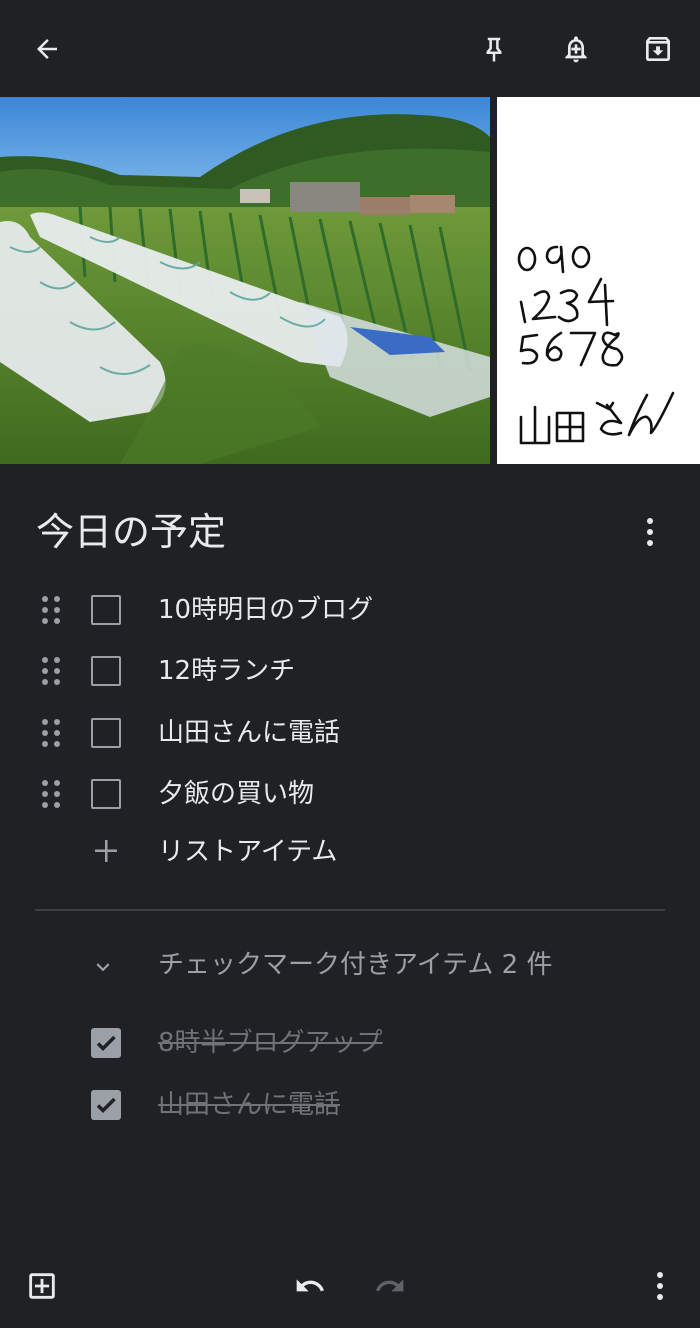 This screenshot has width=700, height=1328. What do you see at coordinates (350, 733) in the screenshot?
I see `list-item: 山田さんに電話` at bounding box center [350, 733].